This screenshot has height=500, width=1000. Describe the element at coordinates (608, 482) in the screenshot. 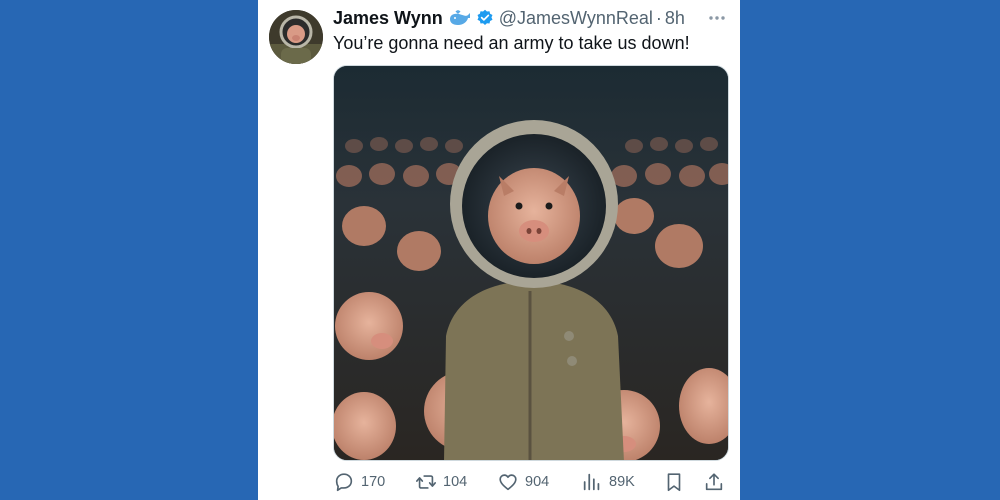

I see `views-button: 89K` at that location.